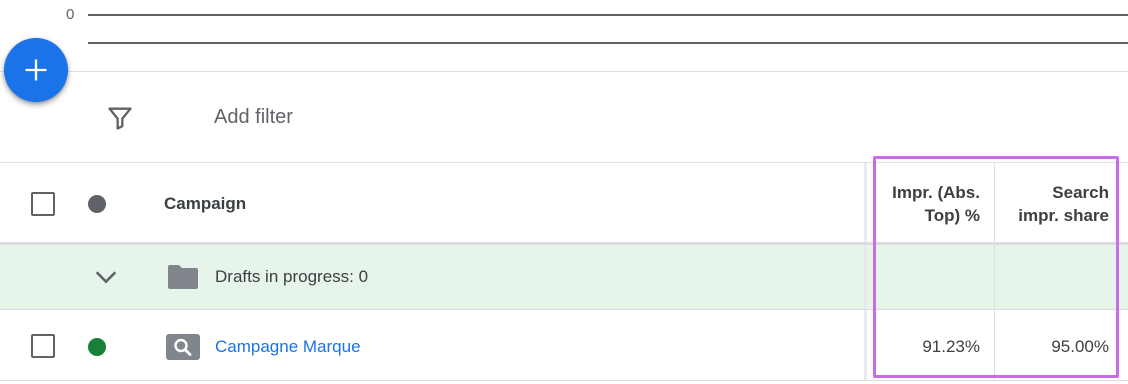 The height and width of the screenshot is (384, 1128). I want to click on drafts-label: Drafts in progress: 0, so click(292, 276).